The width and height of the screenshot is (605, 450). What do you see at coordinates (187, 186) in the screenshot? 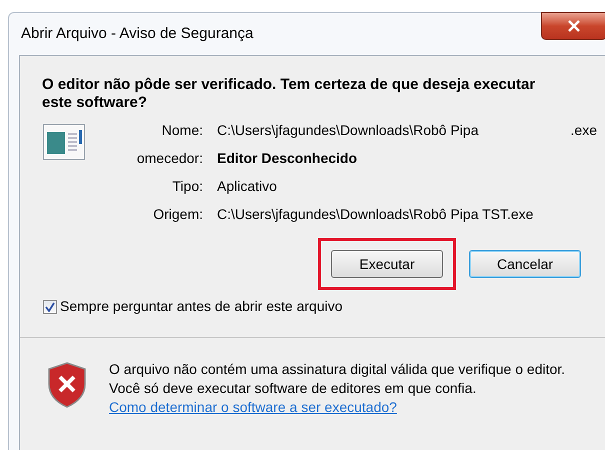
I see `field-label: Tipo:` at bounding box center [187, 186].